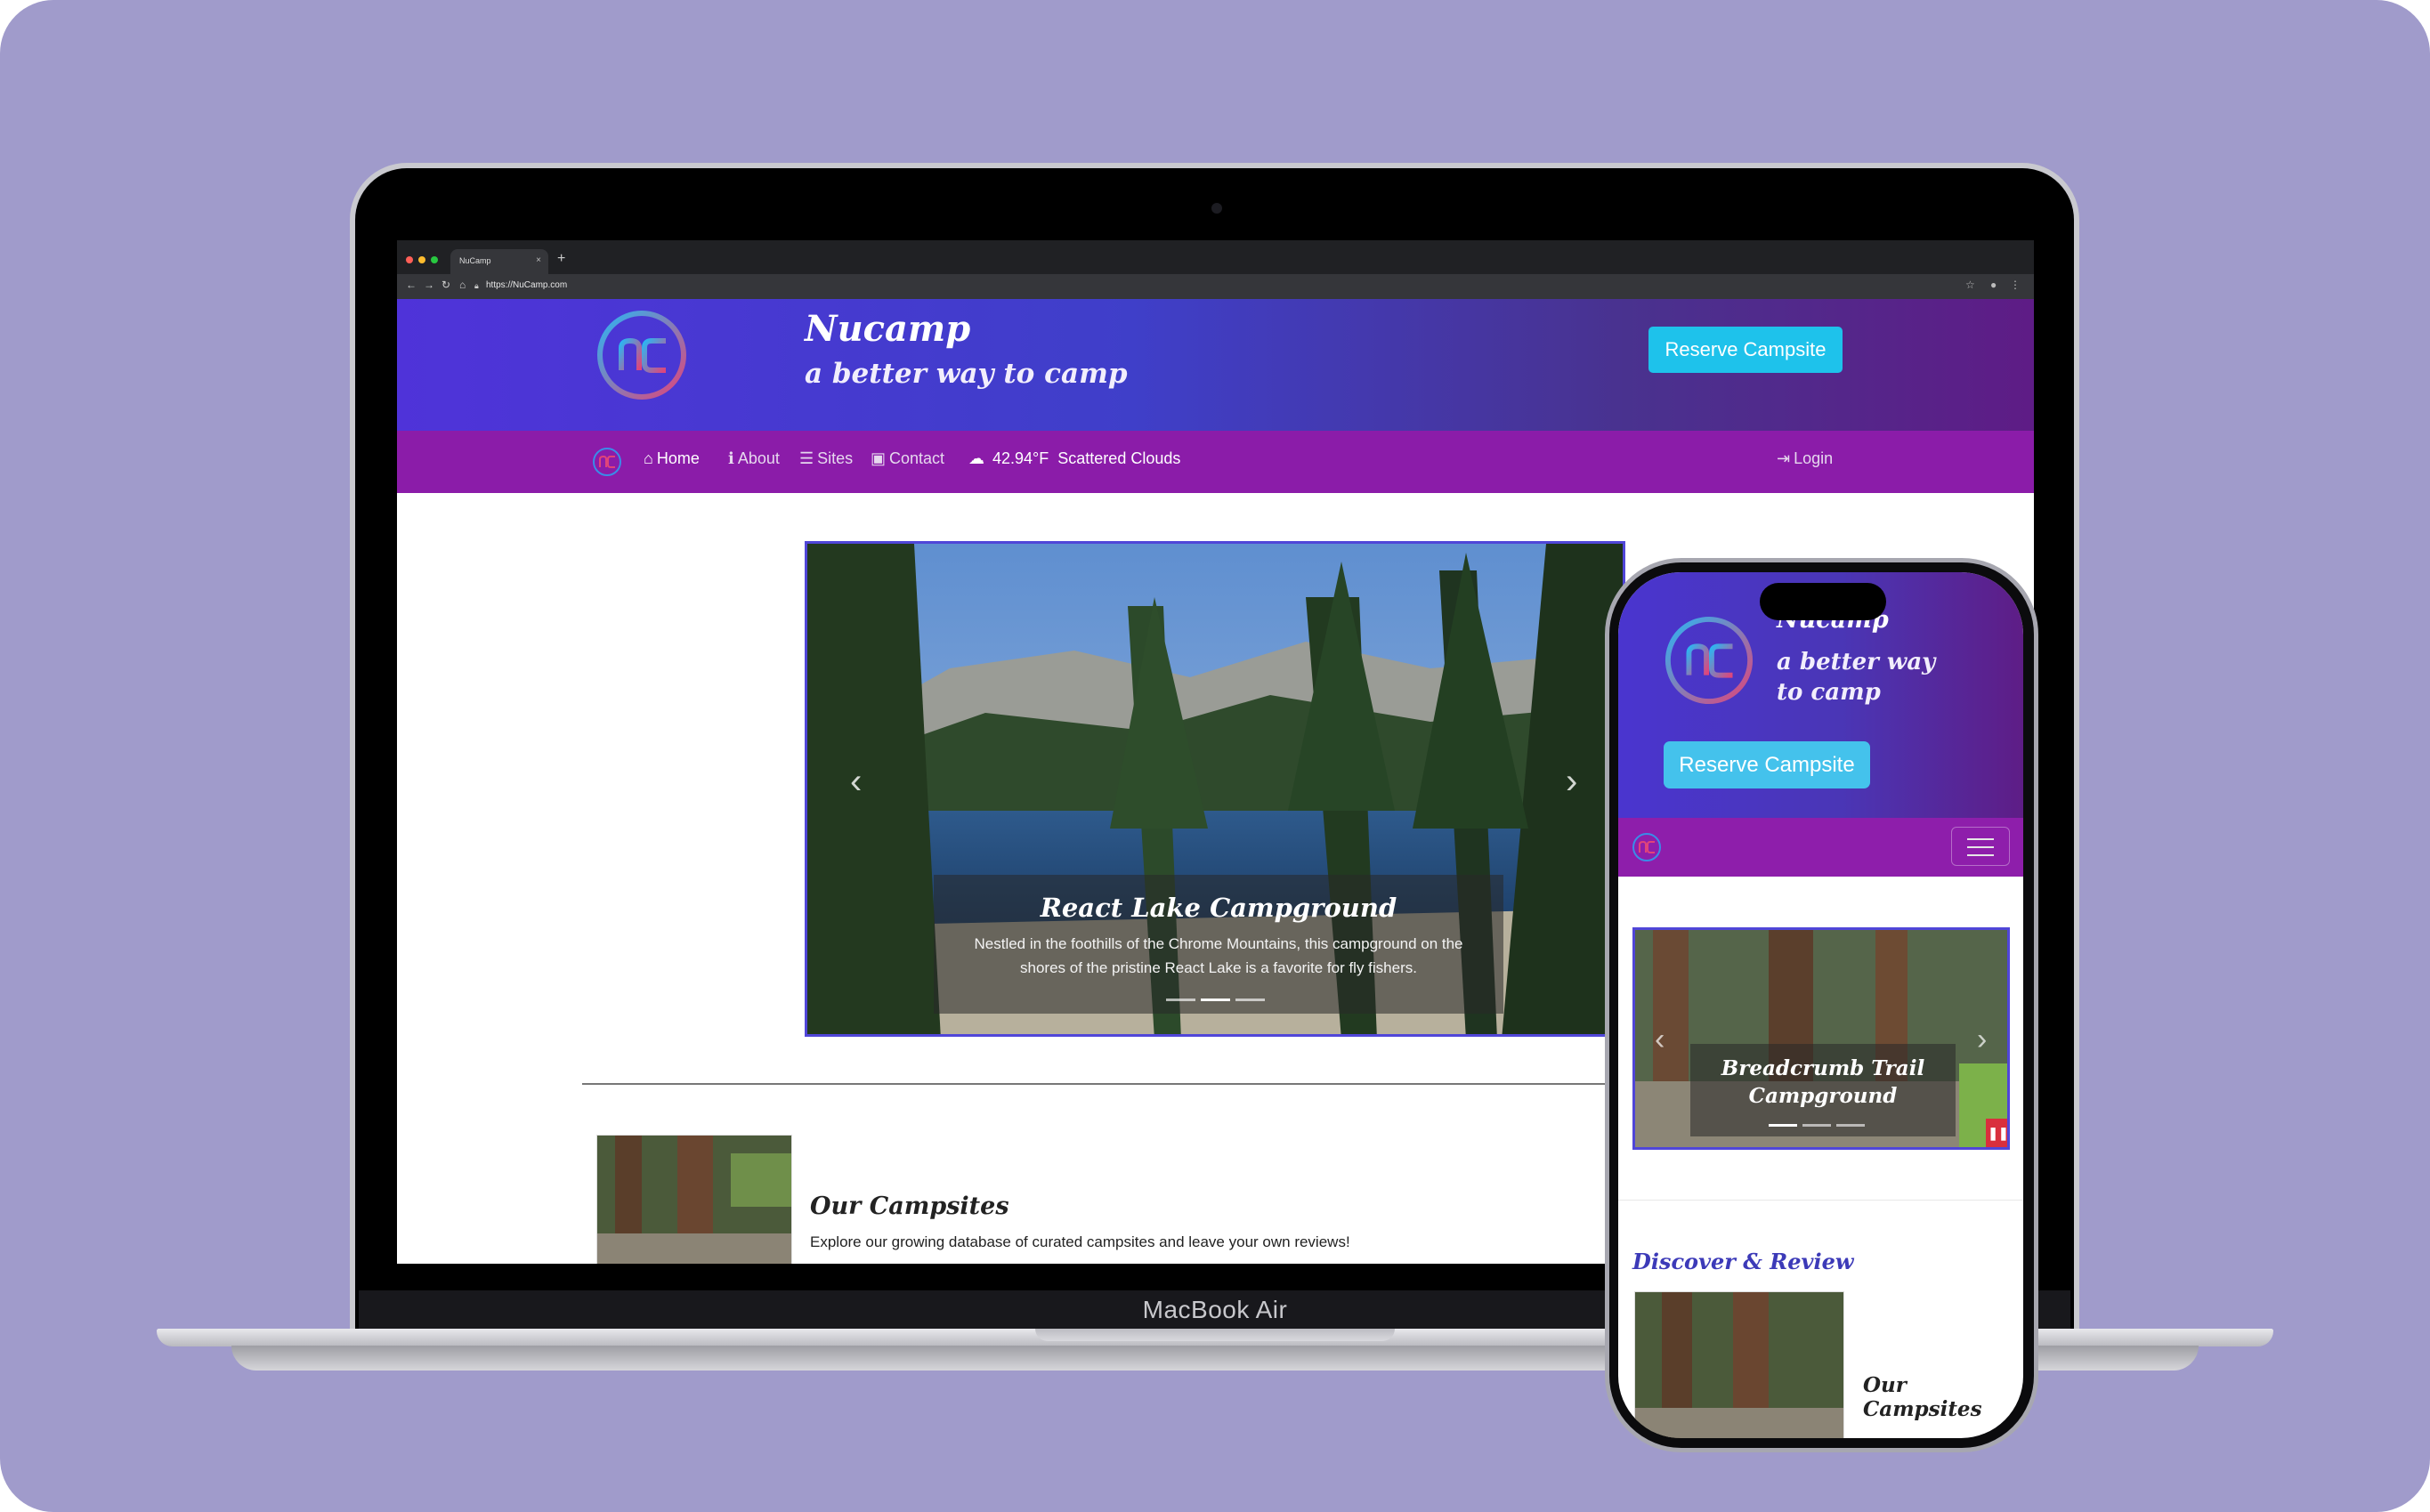  Describe the element at coordinates (409, 259) in the screenshot. I see `close-window-icon` at that location.